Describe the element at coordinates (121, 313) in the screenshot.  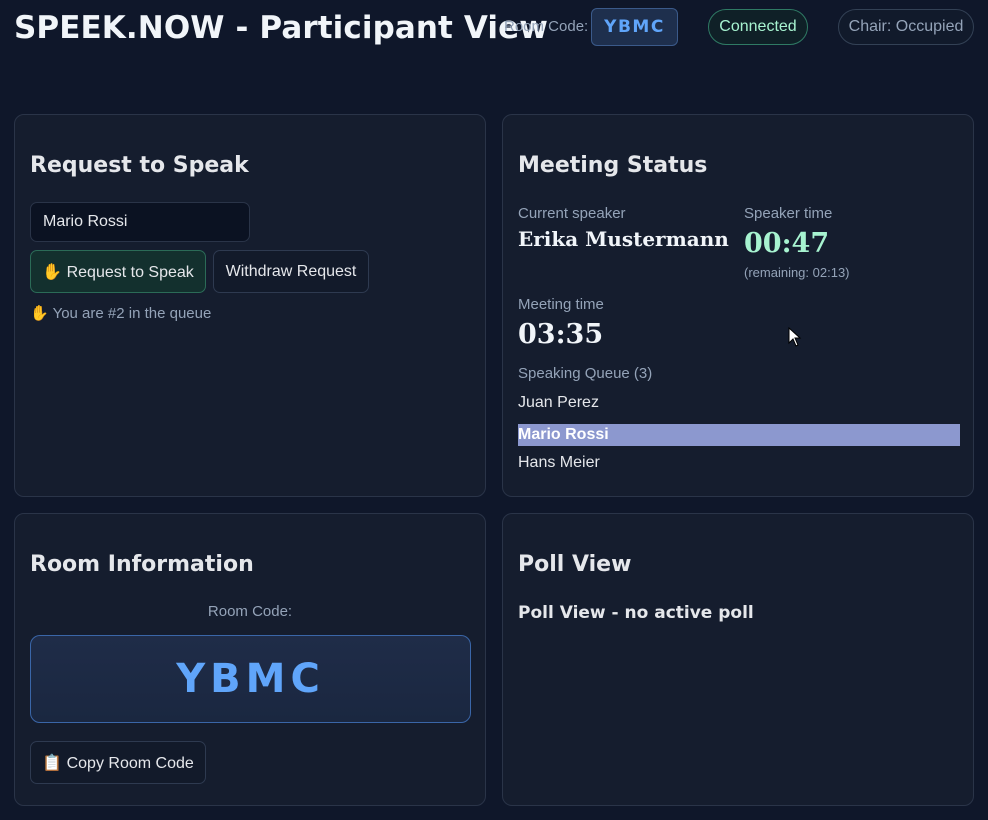
I see `queue-position-text: ✋ You are #2 in the queue` at that location.